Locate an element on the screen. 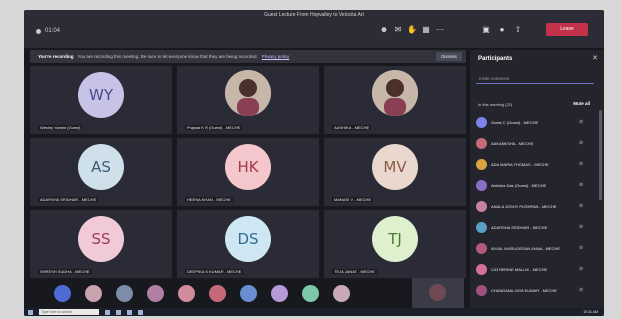 This screenshot has width=621, height=319. video-tile: Prajwal K R (Guest) - MECHE is located at coordinates (248, 100).